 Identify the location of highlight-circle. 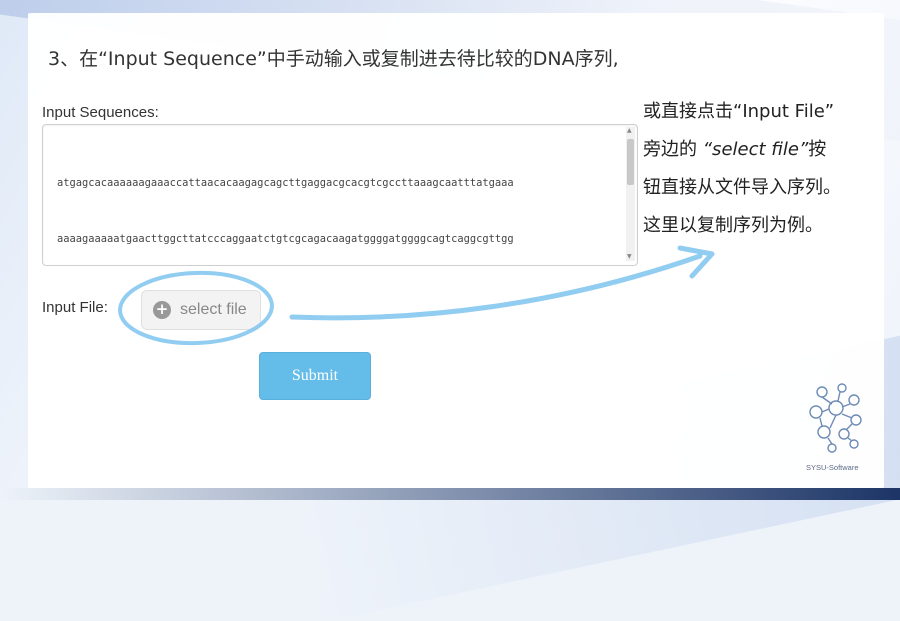
(196, 308).